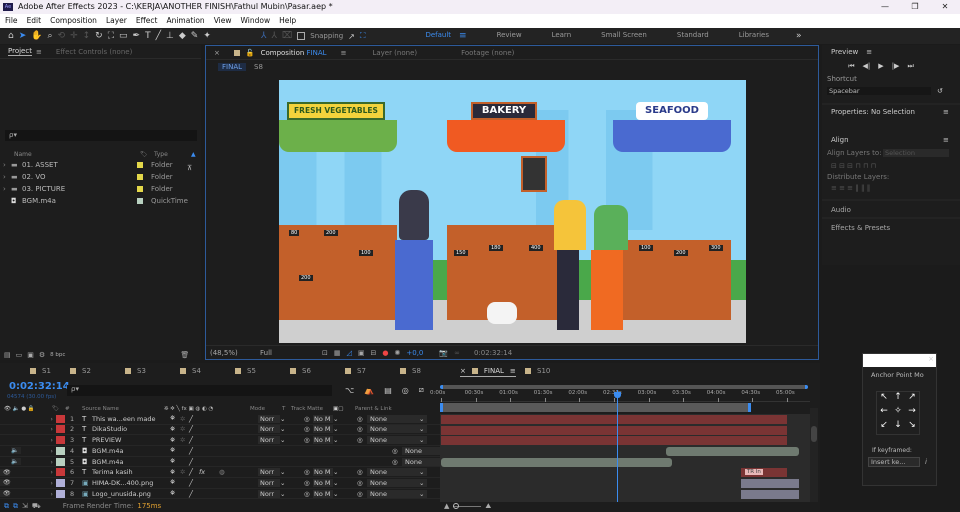 This screenshot has height=512, width=960. I want to click on current-time: 0:02:32:14, so click(493, 353).